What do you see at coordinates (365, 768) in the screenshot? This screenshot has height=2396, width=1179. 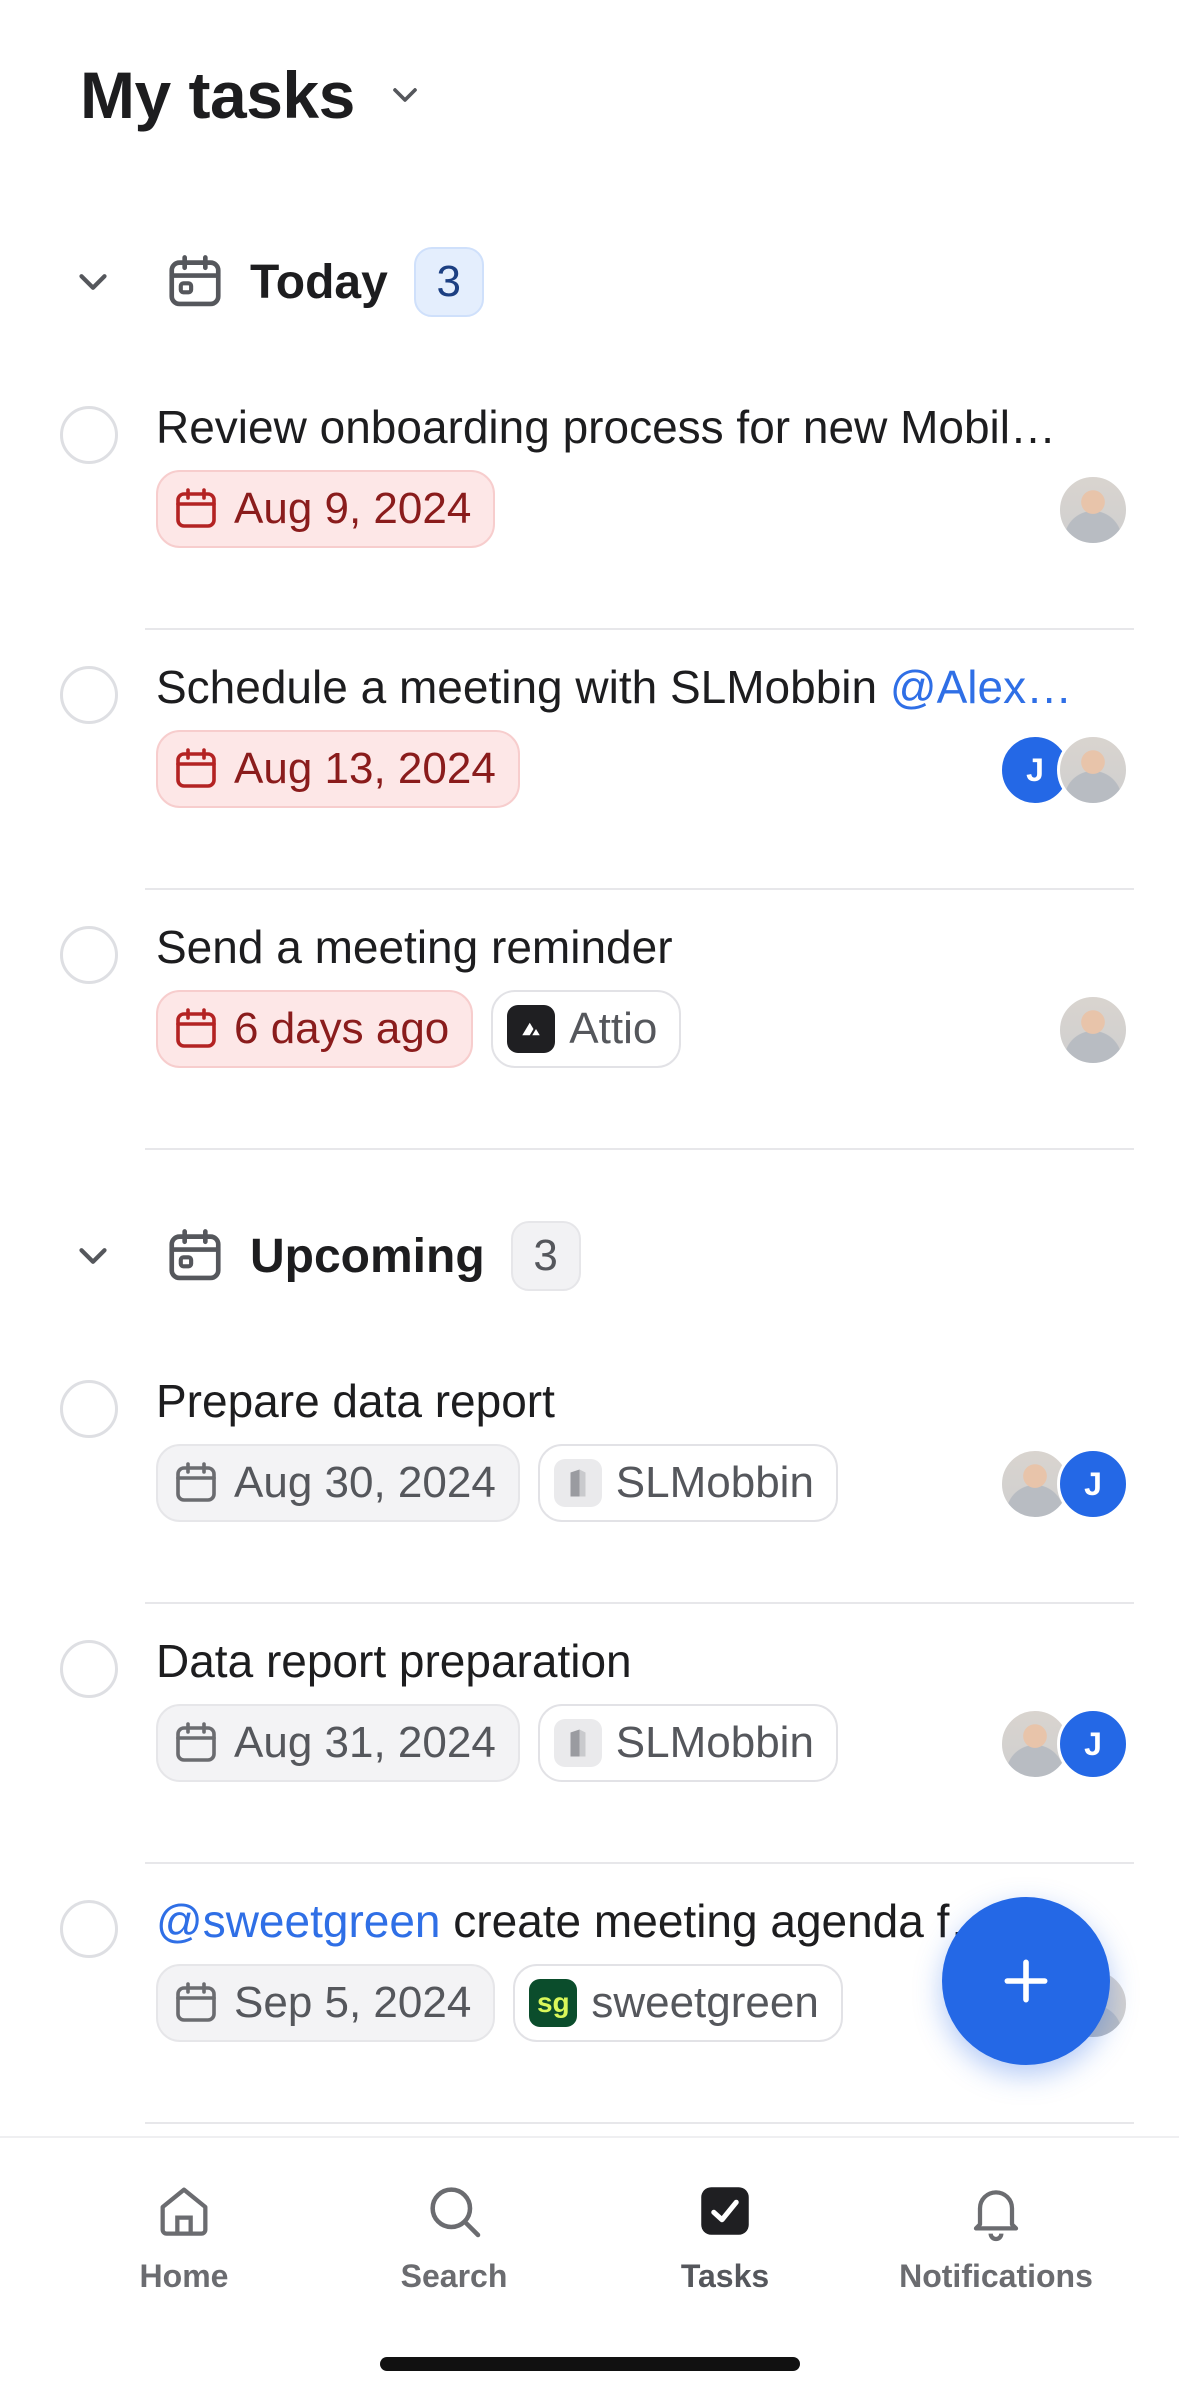 I see `due-date-text: Aug 13, 2024` at bounding box center [365, 768].